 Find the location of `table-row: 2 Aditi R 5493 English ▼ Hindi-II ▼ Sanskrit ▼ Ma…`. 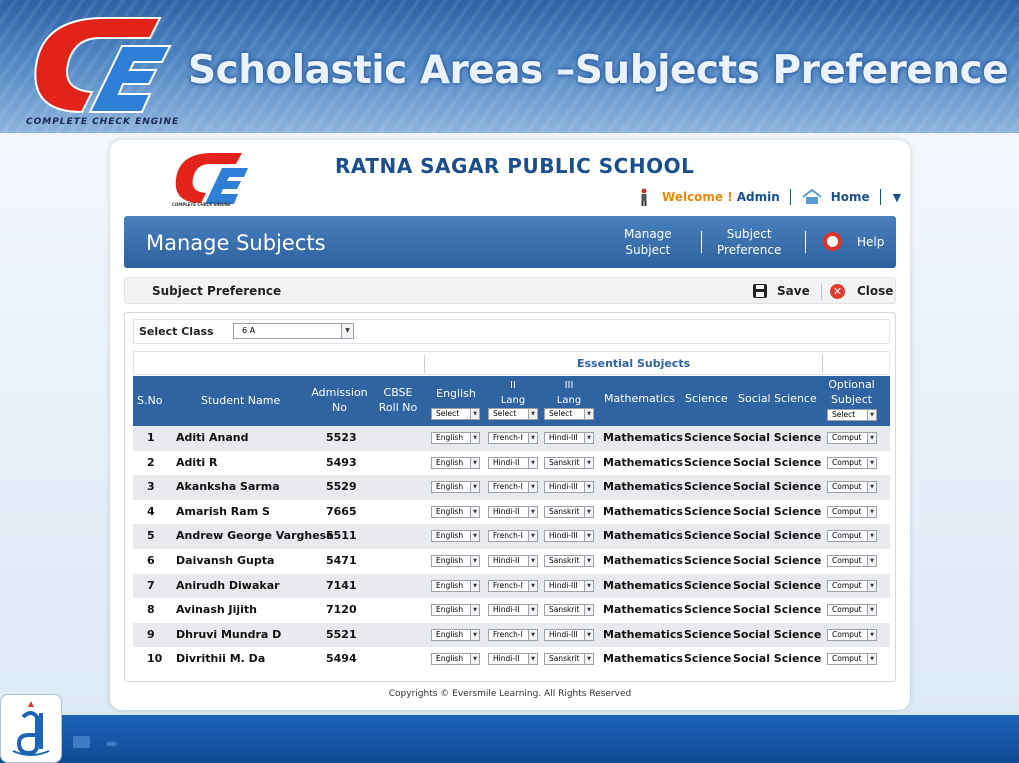

table-row: 2 Aditi R 5493 English ▼ Hindi-II ▼ Sanskrit ▼ Ma… is located at coordinates (511, 463).